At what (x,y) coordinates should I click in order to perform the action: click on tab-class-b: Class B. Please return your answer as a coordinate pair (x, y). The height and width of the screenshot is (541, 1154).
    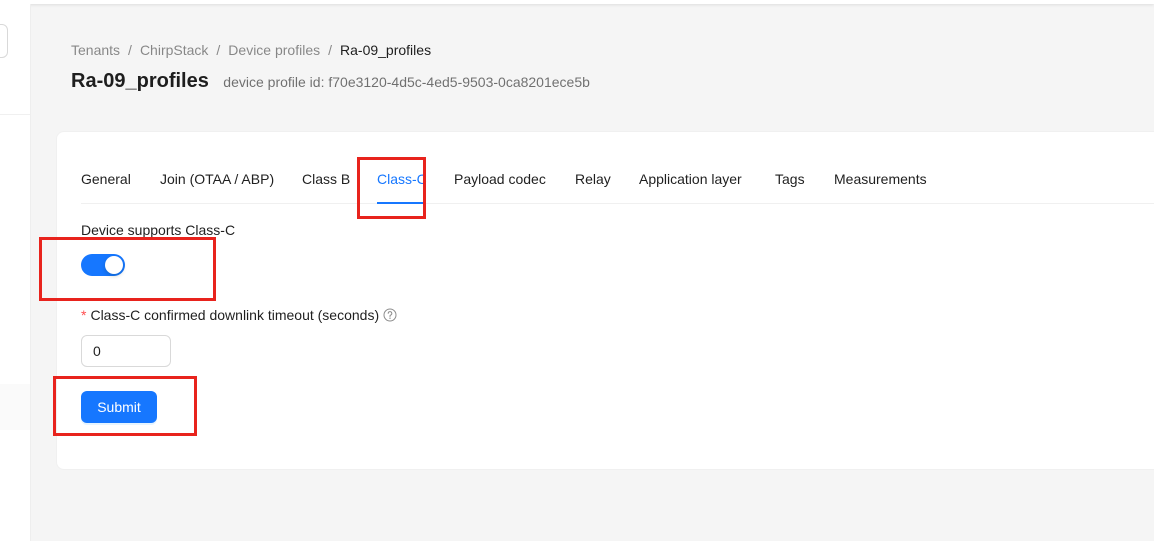
    Looking at the image, I should click on (326, 179).